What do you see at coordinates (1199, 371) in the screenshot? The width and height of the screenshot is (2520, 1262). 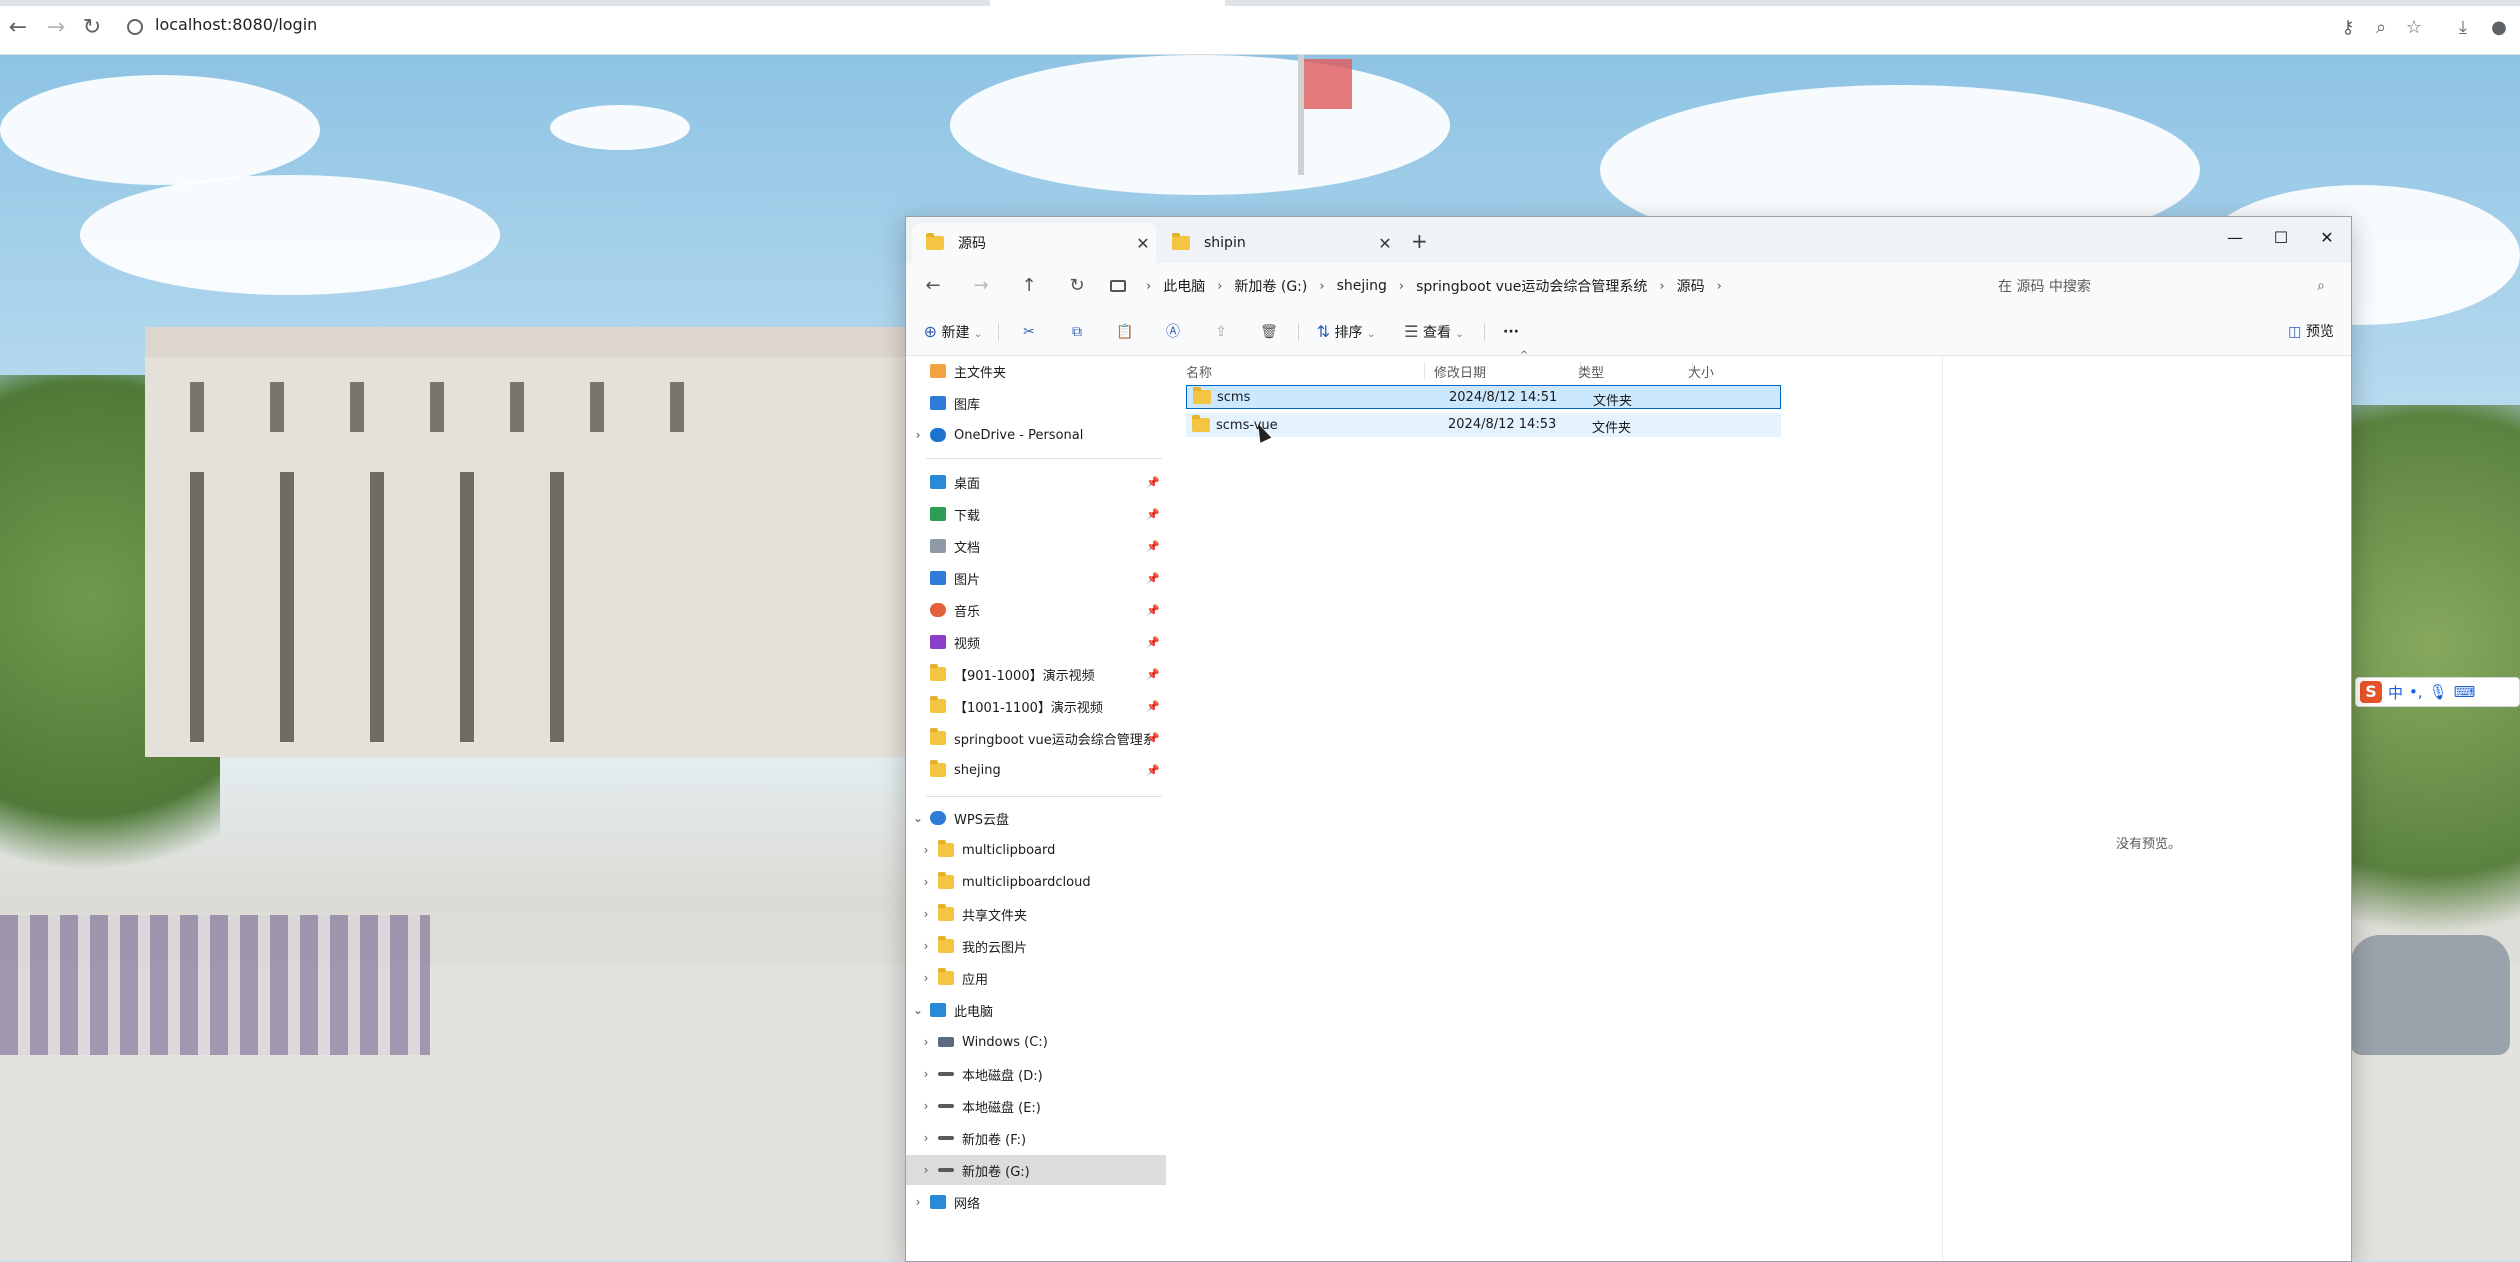 I see `column-header-name: 名称` at bounding box center [1199, 371].